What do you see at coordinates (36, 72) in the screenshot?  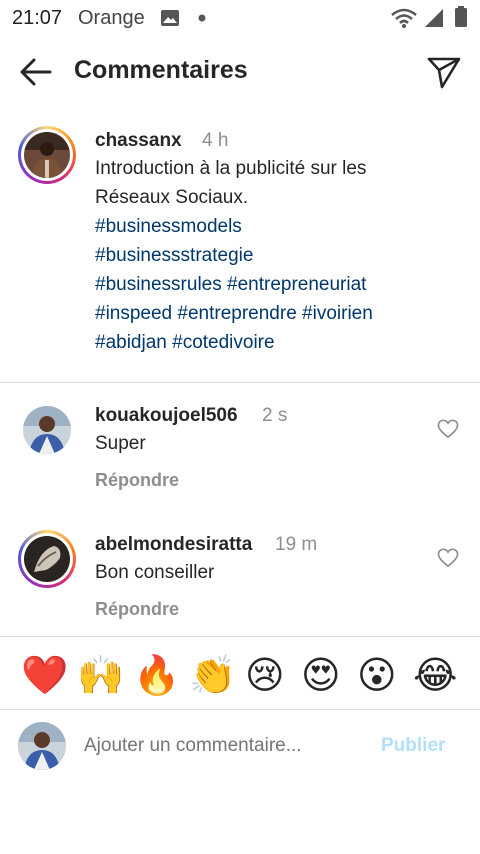 I see `back-arrow-icon` at bounding box center [36, 72].